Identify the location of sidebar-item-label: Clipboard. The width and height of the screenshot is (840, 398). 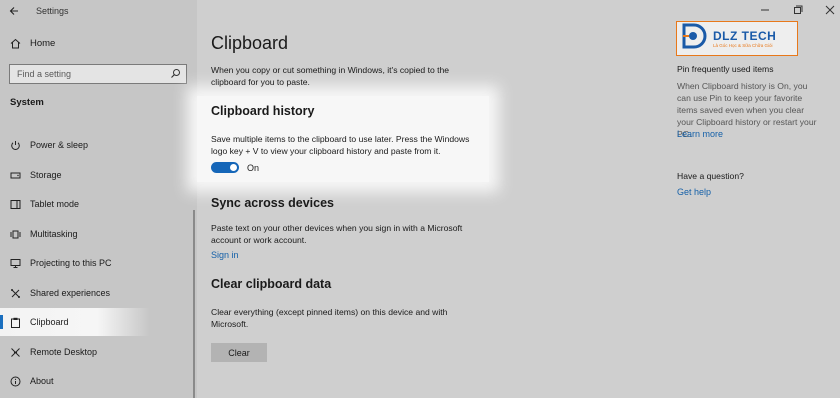
(49, 322).